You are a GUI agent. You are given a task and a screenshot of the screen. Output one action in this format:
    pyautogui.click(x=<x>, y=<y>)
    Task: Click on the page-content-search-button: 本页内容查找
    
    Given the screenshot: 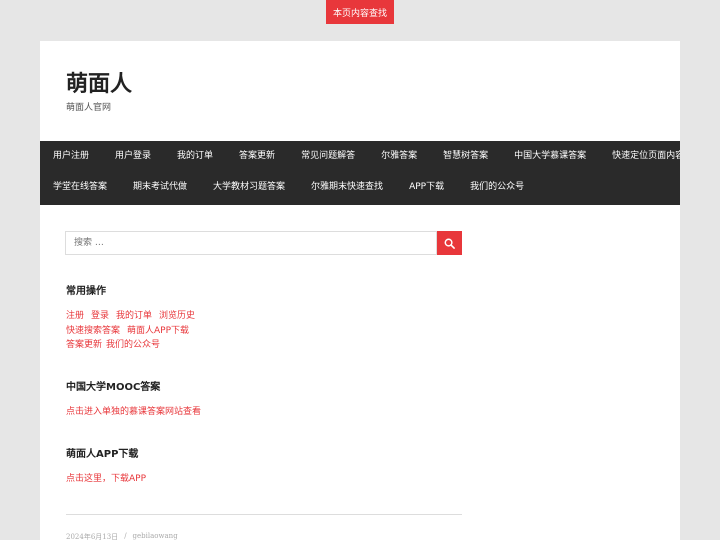 What is the action you would take?
    pyautogui.click(x=360, y=12)
    